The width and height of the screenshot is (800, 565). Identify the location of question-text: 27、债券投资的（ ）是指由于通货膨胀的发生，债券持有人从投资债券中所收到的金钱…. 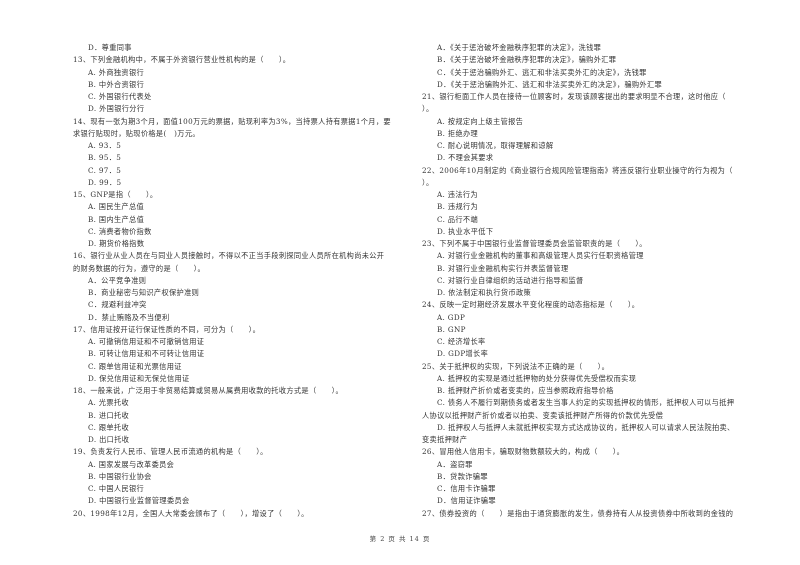
(578, 513).